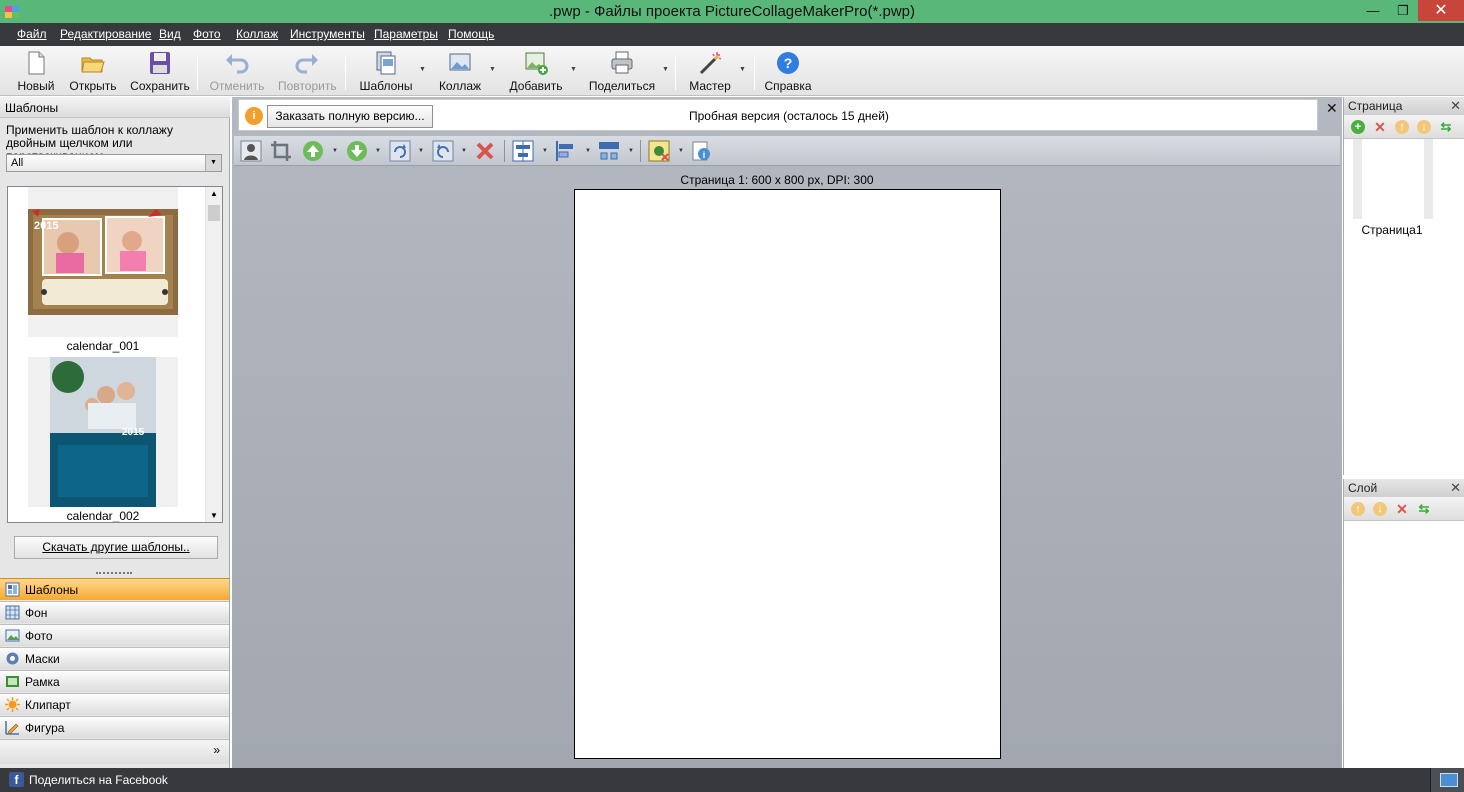  What do you see at coordinates (98, 780) in the screenshot?
I see `share-facebook-link: Поделиться на Facebook` at bounding box center [98, 780].